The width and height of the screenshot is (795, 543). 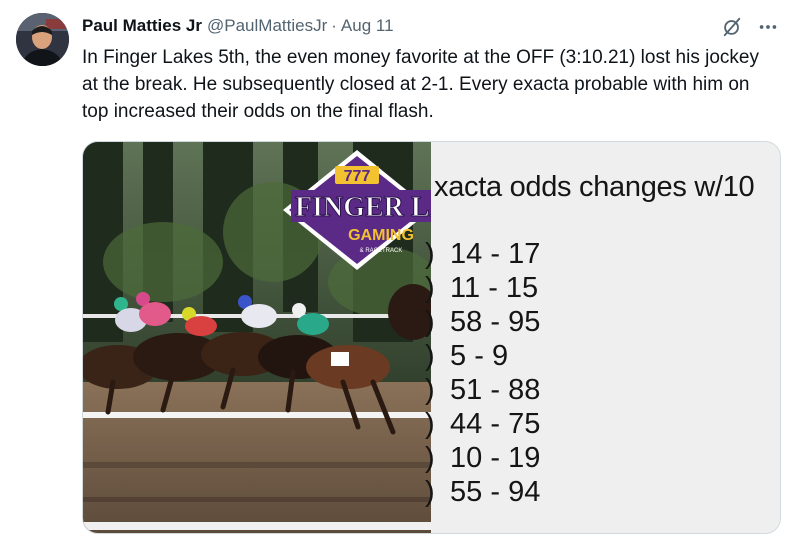 I want to click on odds-row: ) 10 - 19, so click(x=483, y=458).